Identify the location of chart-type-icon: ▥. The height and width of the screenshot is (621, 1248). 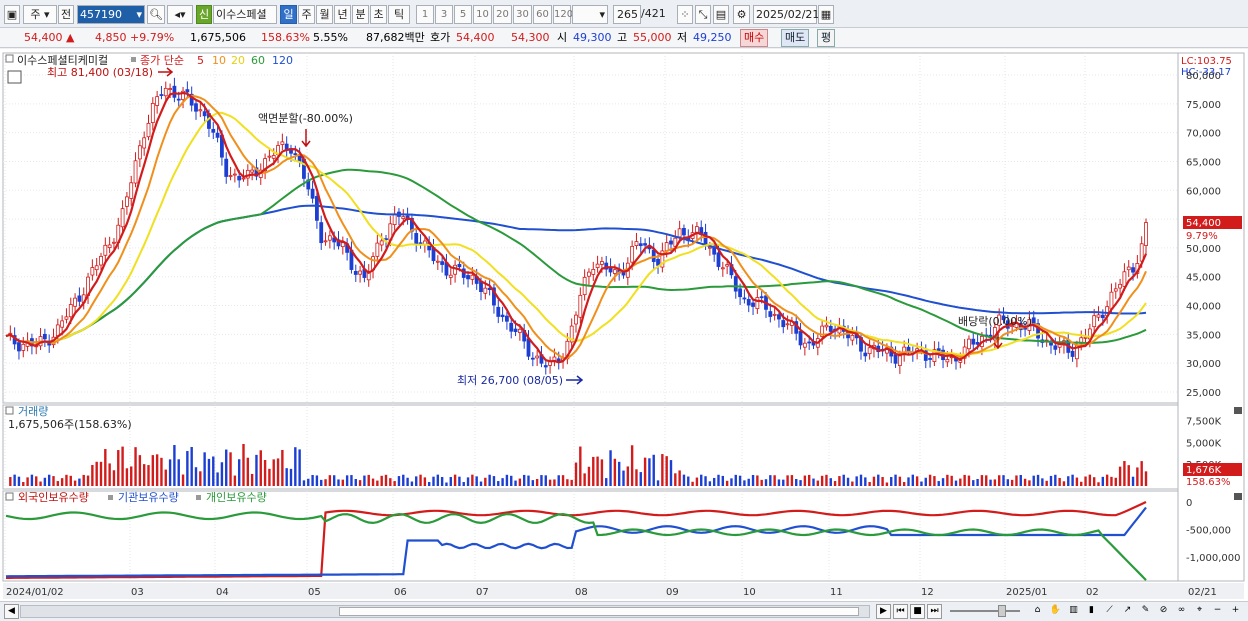
(1073, 611).